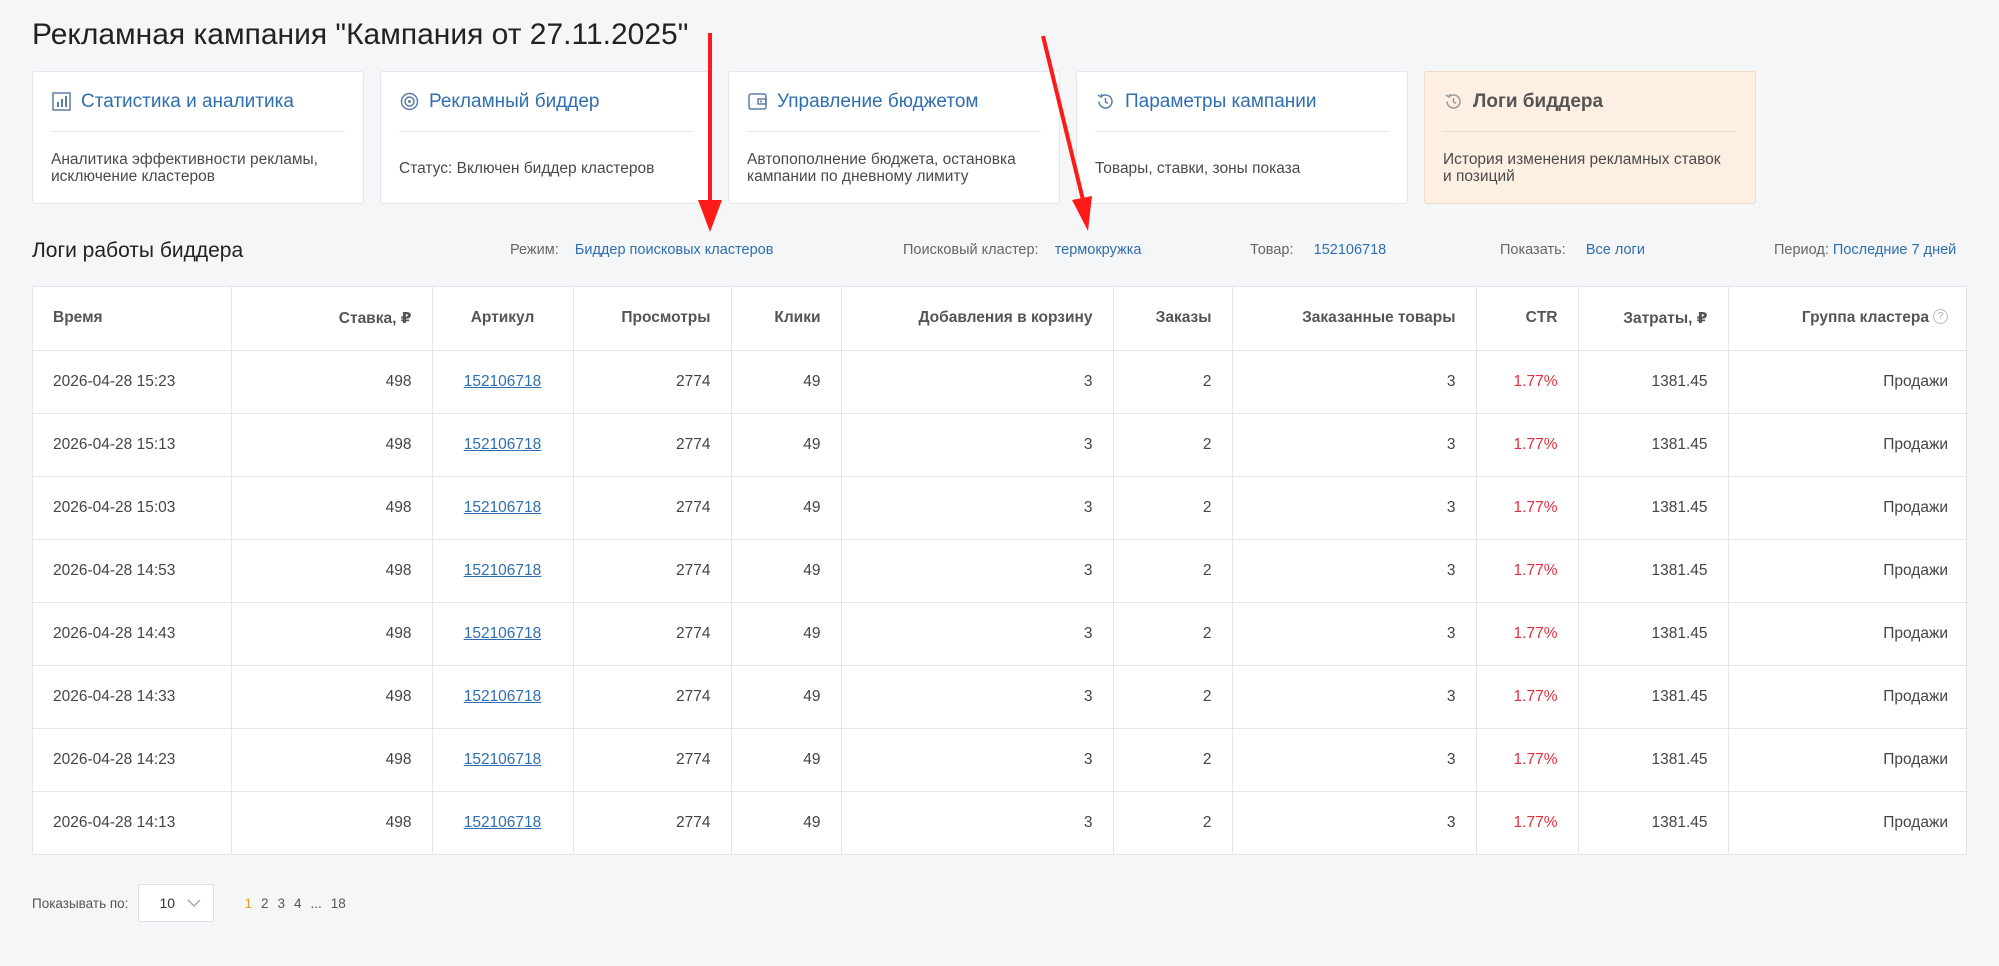 Image resolution: width=1999 pixels, height=966 pixels. I want to click on card-header: Управление бюджетом, so click(894, 102).